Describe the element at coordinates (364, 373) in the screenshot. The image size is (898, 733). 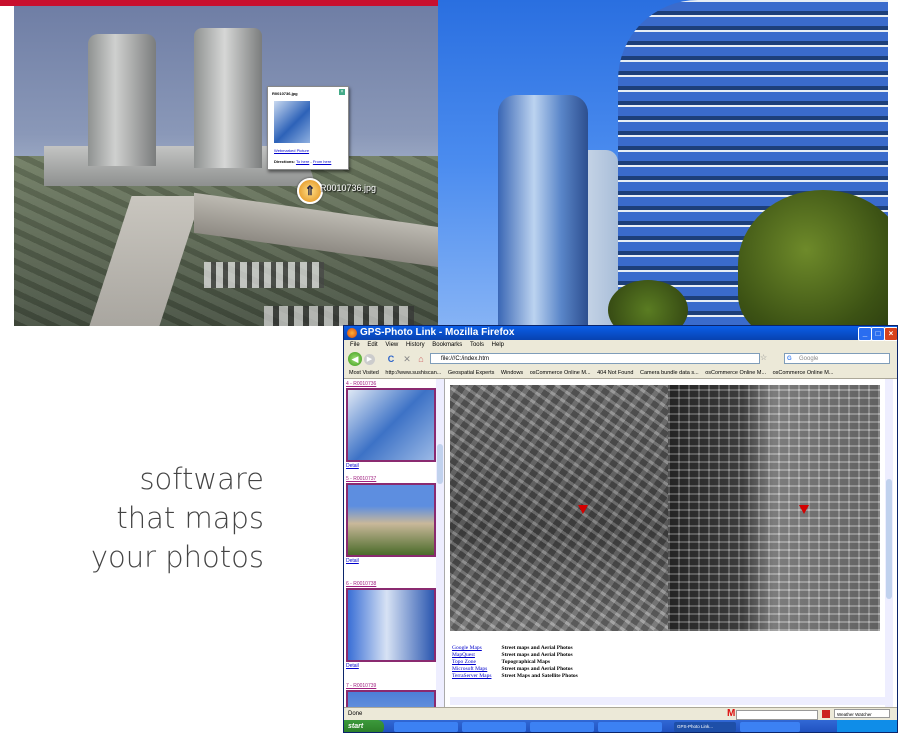
I see `bookmark-item: Most Visited` at that location.